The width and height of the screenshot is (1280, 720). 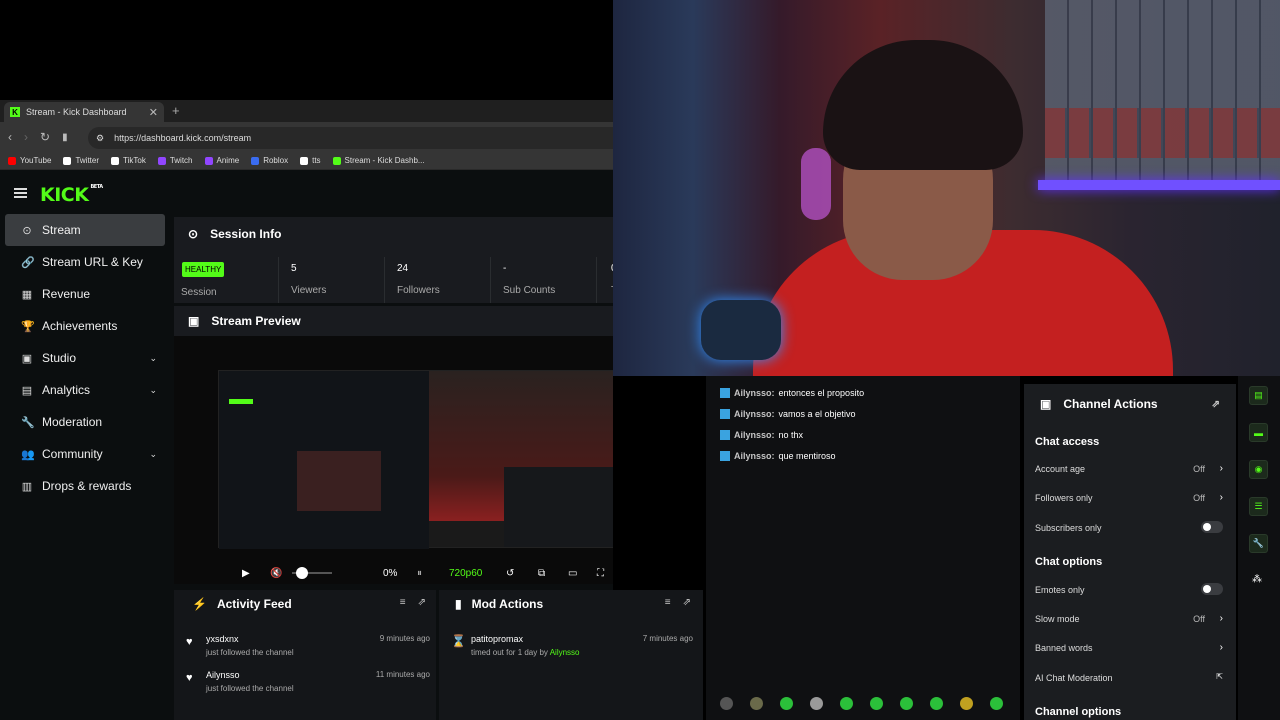 What do you see at coordinates (658, 655) in the screenshot?
I see `mod-actions-panel-right: ≡ ⇗` at bounding box center [658, 655].